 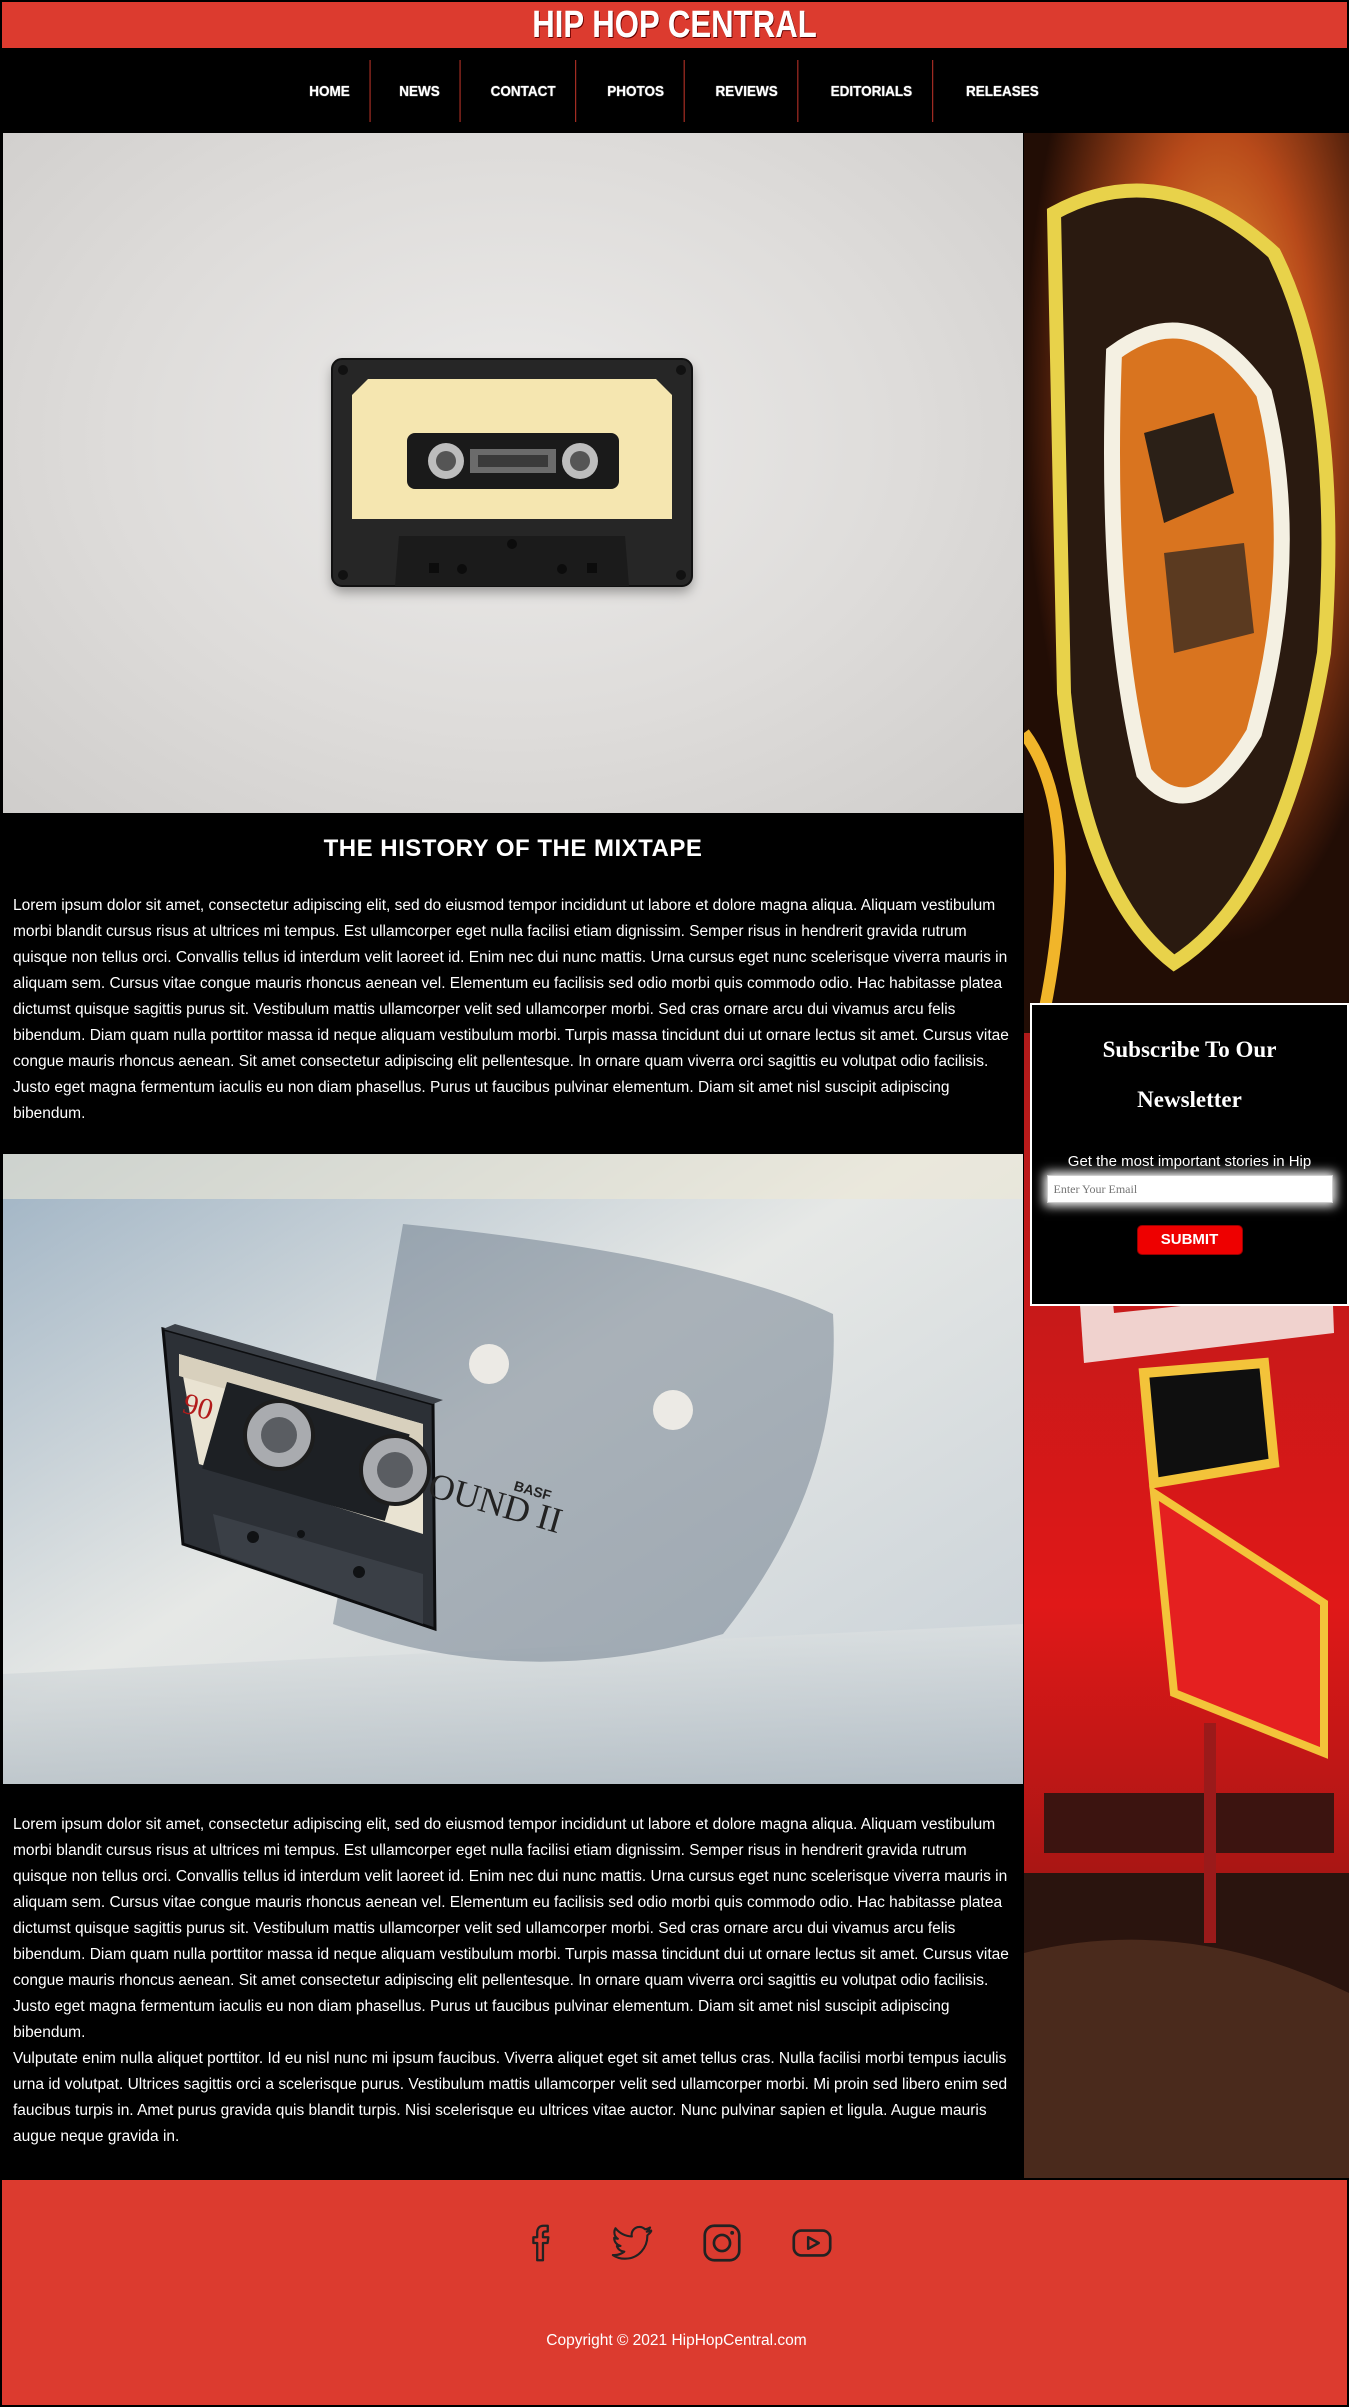 I want to click on nav-item-photos: PHOTOS, so click(x=636, y=91).